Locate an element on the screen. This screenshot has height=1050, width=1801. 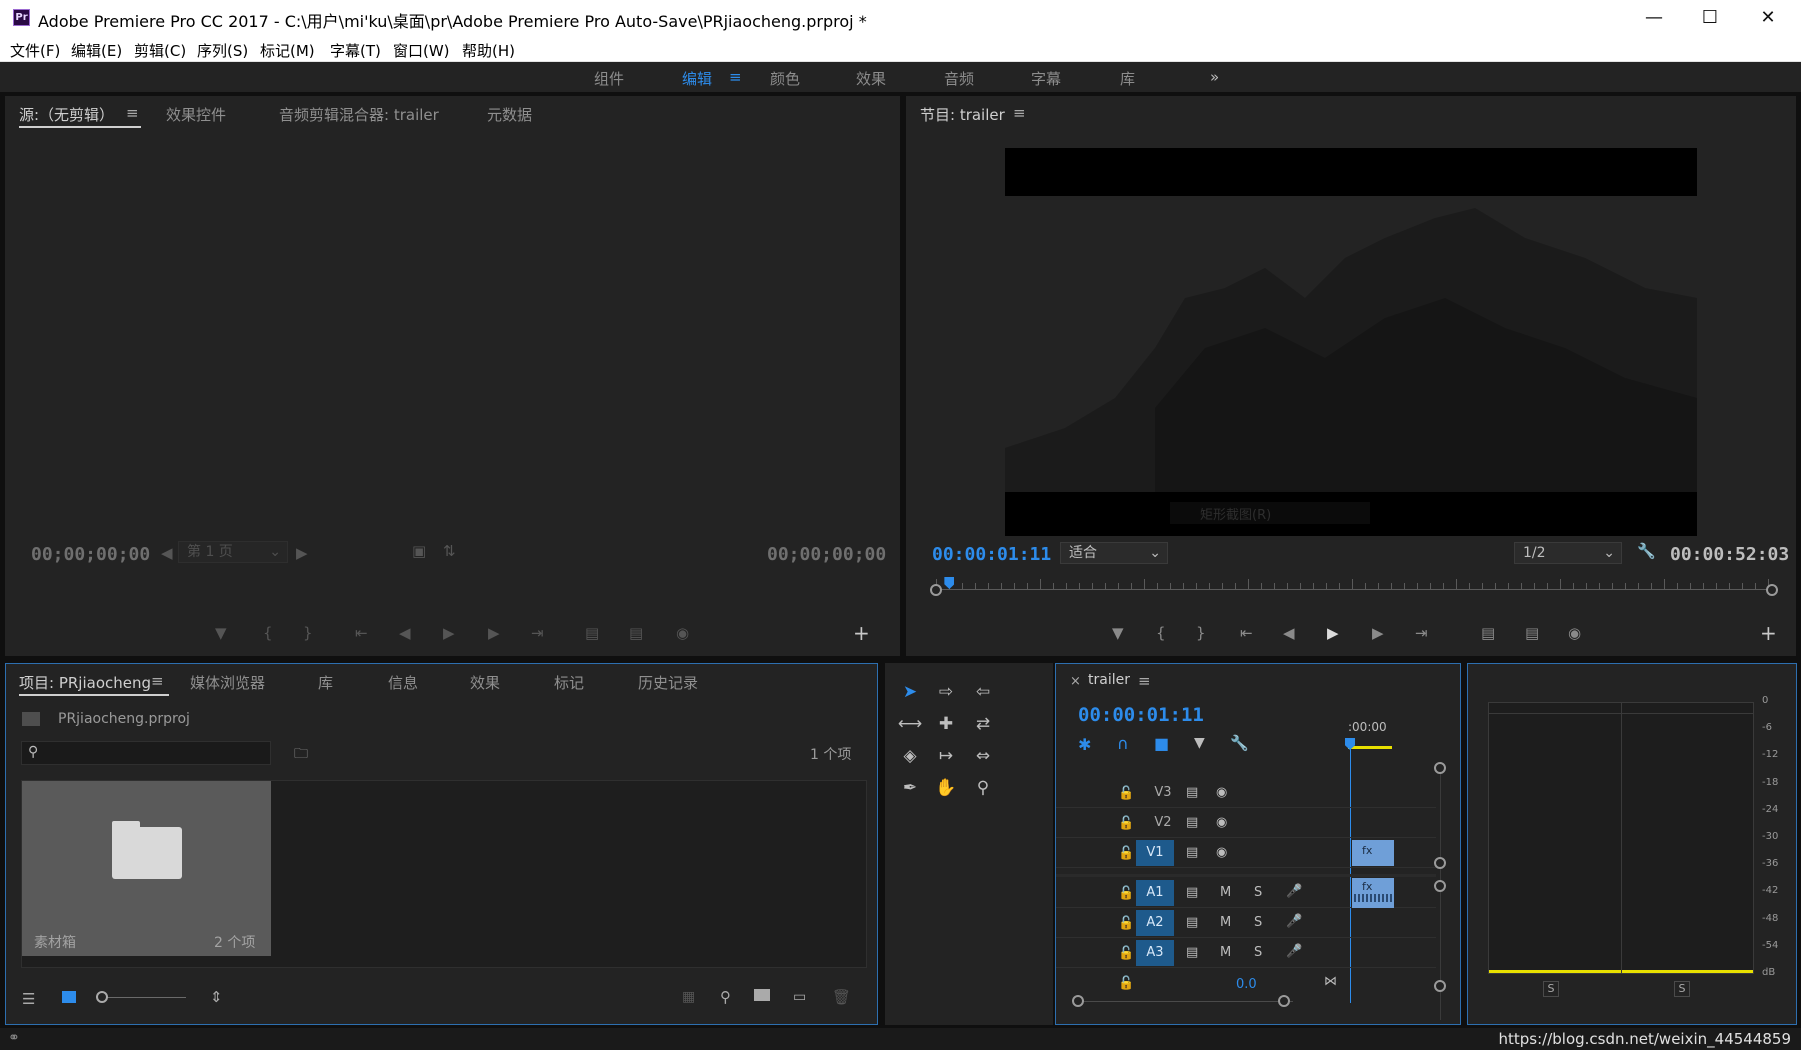
workspace-assembly: 组件 is located at coordinates (609, 78).